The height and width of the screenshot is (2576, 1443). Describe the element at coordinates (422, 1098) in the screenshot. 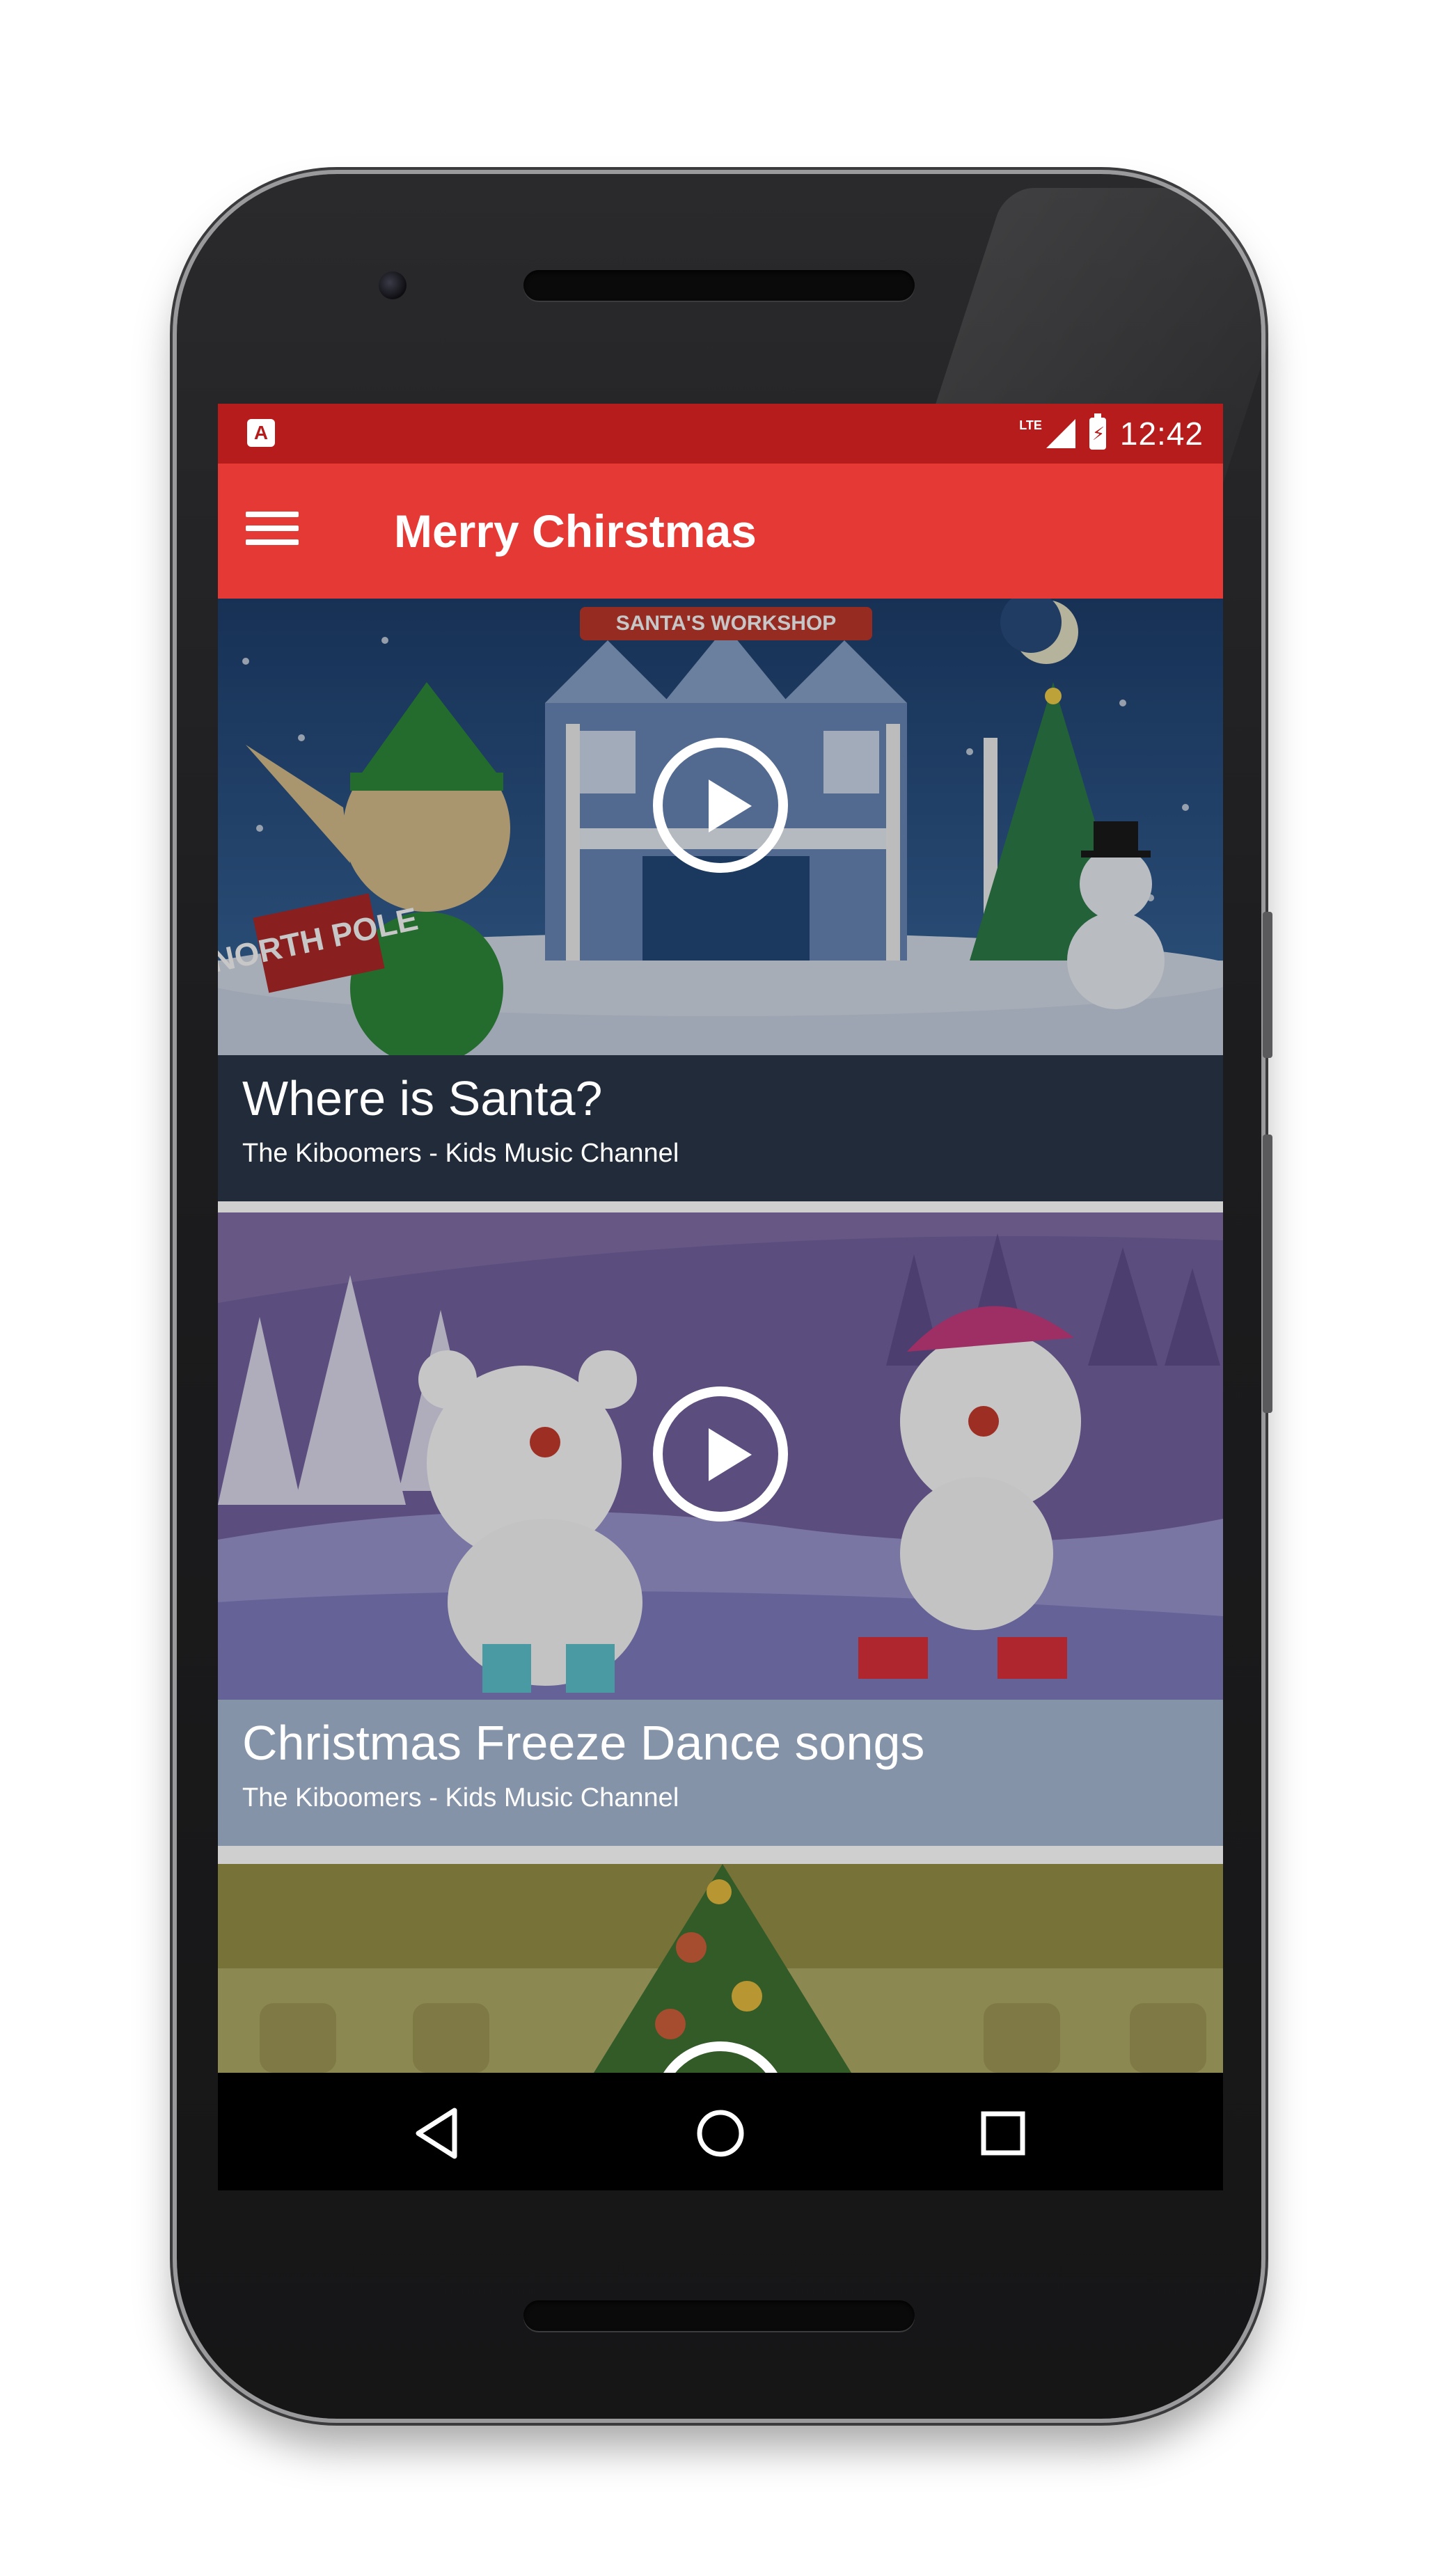

I see `video-title: Where is Santa?` at that location.